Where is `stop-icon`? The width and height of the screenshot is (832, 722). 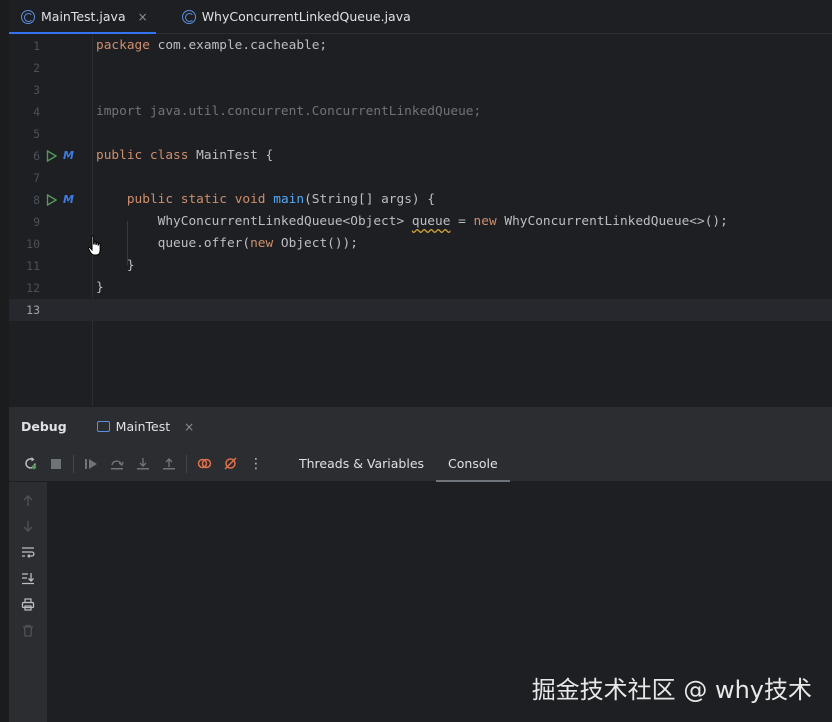 stop-icon is located at coordinates (56, 464).